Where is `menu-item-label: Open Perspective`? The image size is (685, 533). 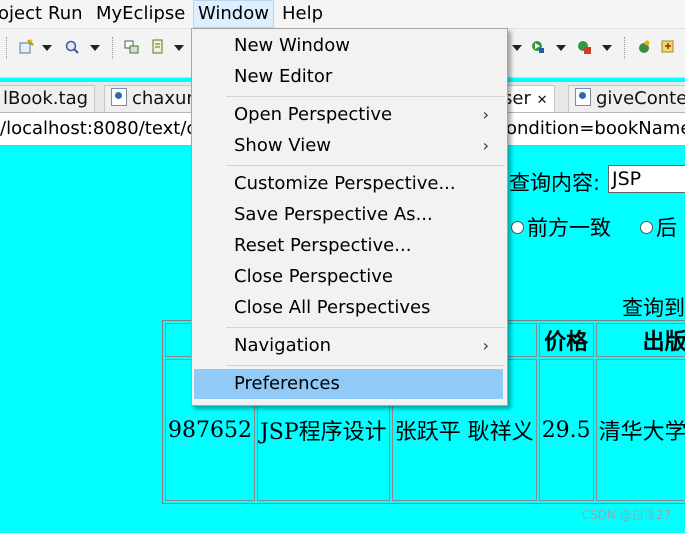 menu-item-label: Open Perspective is located at coordinates (313, 114).